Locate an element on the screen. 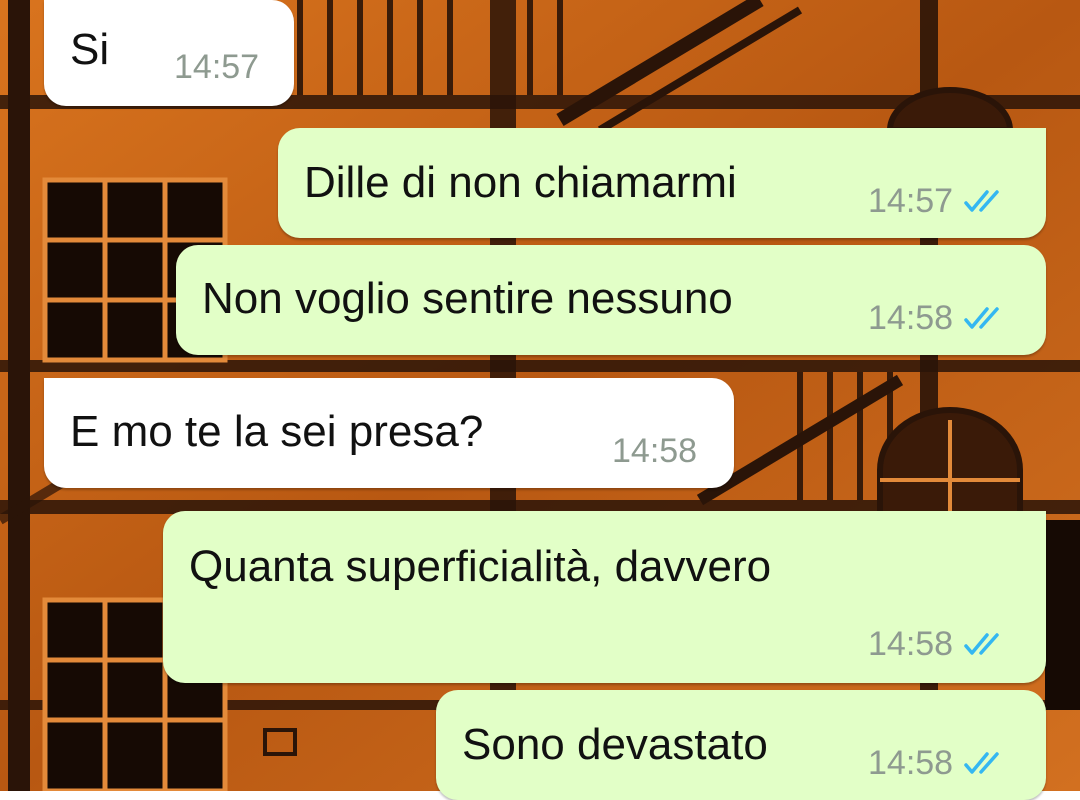  outgoing-message-bubble: Non voglio sentire nessuno 14:58 is located at coordinates (611, 300).